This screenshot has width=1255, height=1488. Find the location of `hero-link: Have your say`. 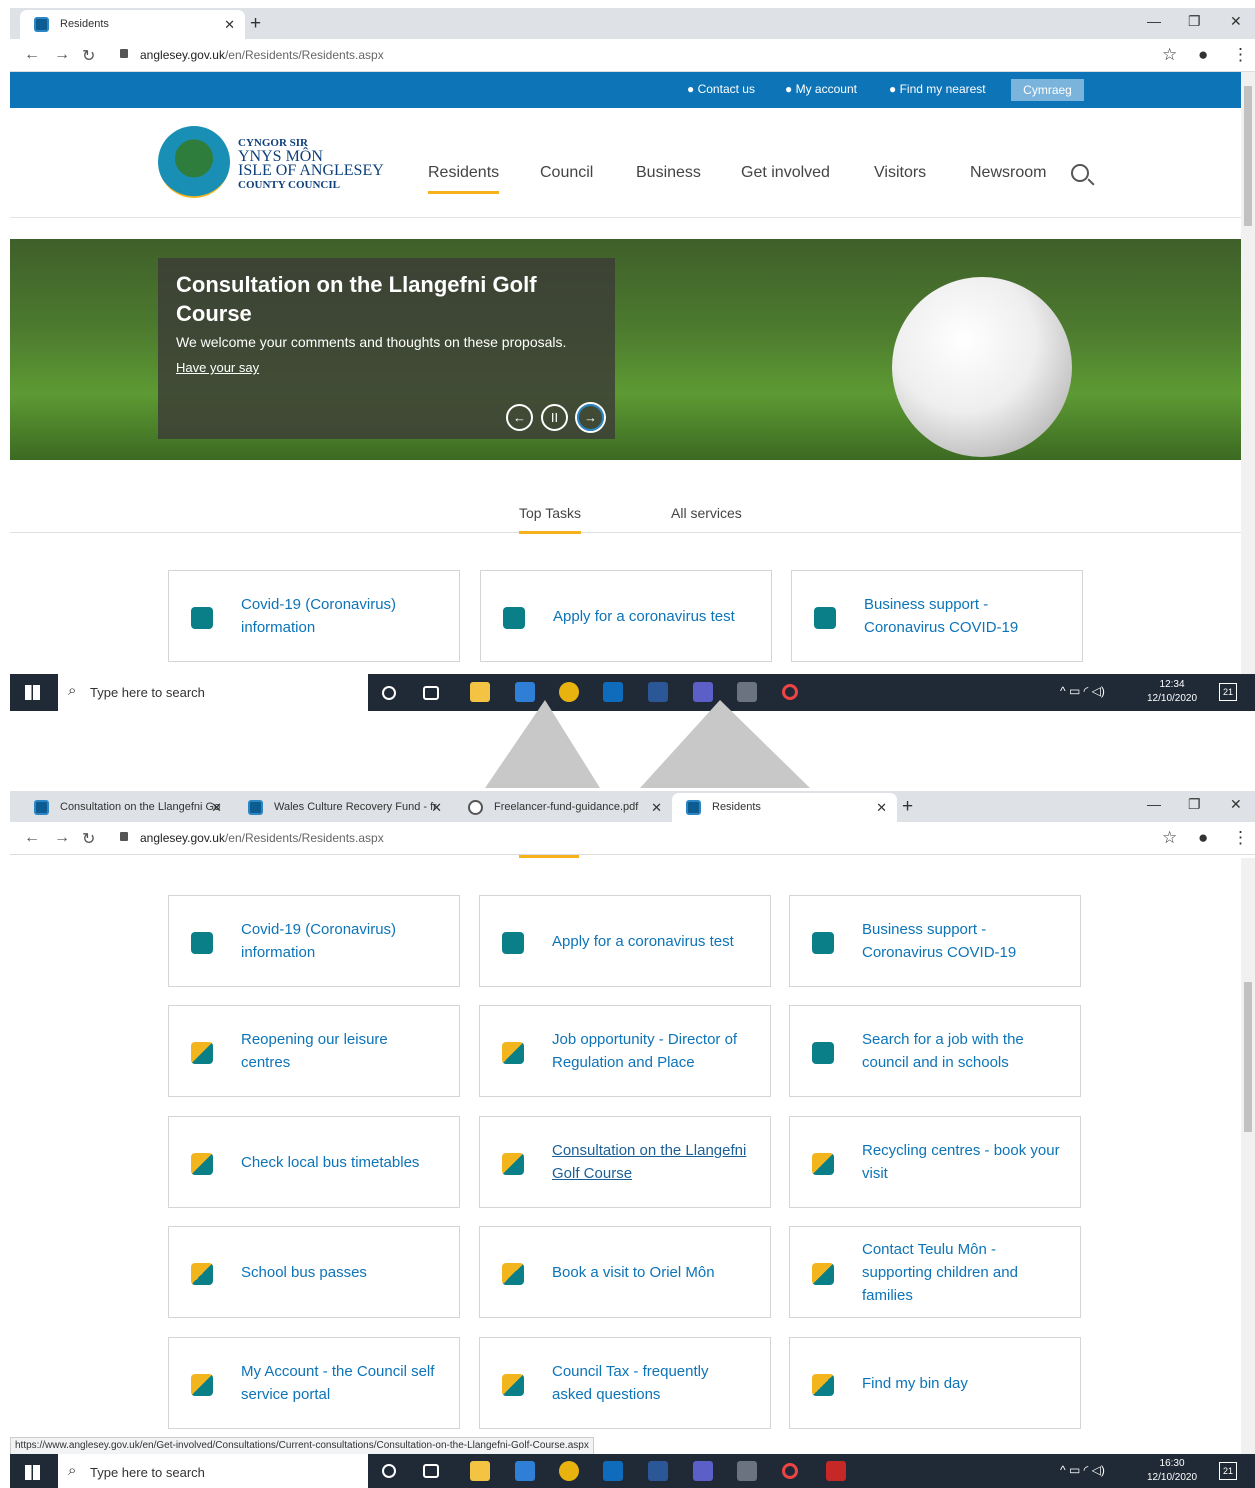

hero-link: Have your say is located at coordinates (217, 367).